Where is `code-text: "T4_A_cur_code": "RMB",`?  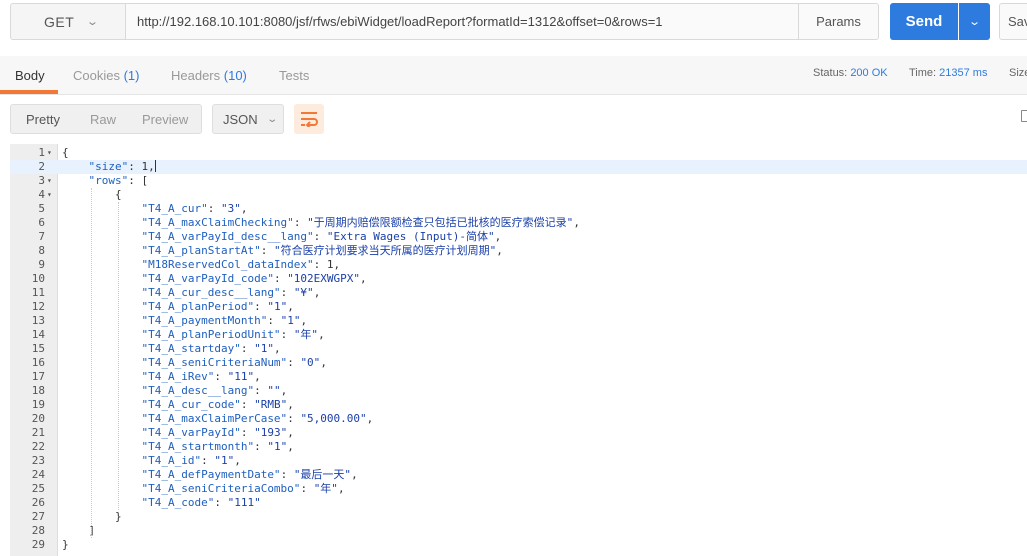
code-text: "T4_A_cur_code": "RMB", is located at coordinates (217, 404).